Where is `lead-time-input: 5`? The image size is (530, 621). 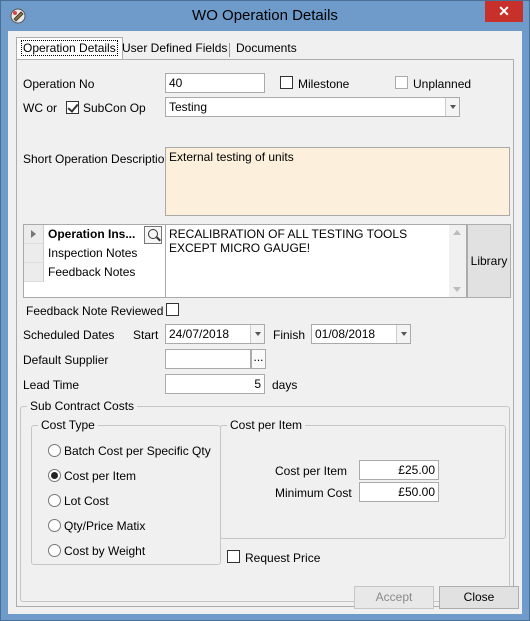 lead-time-input: 5 is located at coordinates (215, 384).